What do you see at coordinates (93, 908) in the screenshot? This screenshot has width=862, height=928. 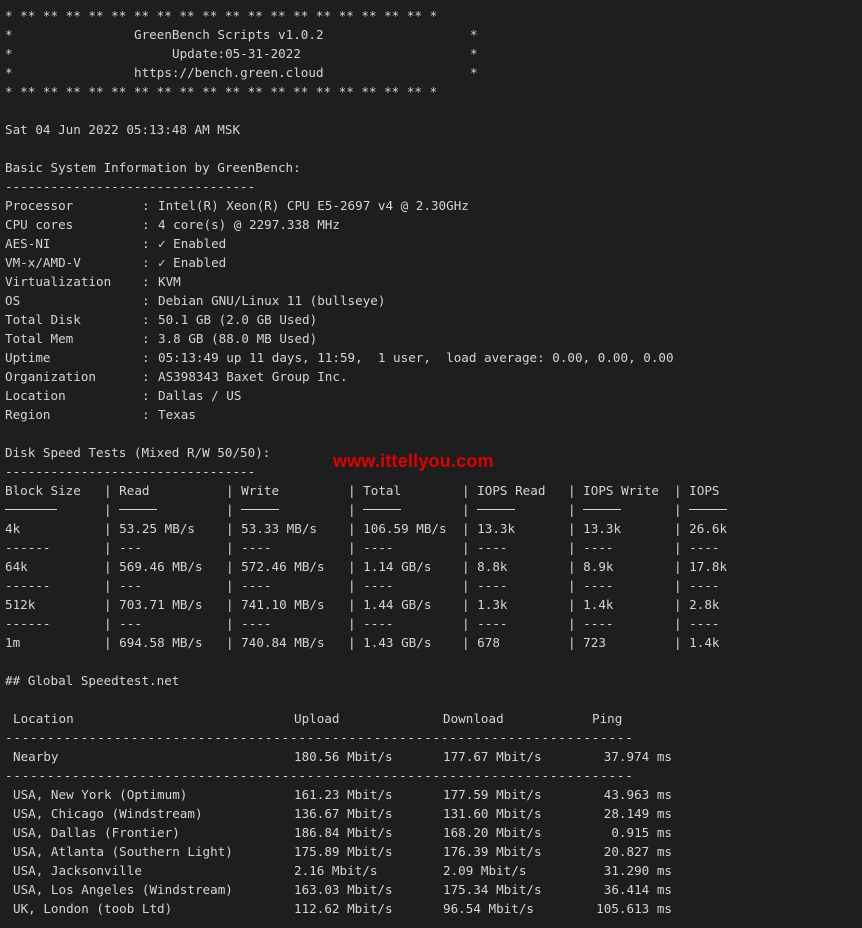 I see `location-cell: UK, London (toob Ltd)` at bounding box center [93, 908].